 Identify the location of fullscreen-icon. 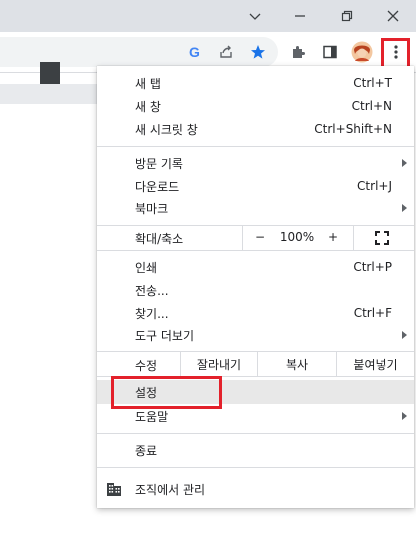
(382, 238).